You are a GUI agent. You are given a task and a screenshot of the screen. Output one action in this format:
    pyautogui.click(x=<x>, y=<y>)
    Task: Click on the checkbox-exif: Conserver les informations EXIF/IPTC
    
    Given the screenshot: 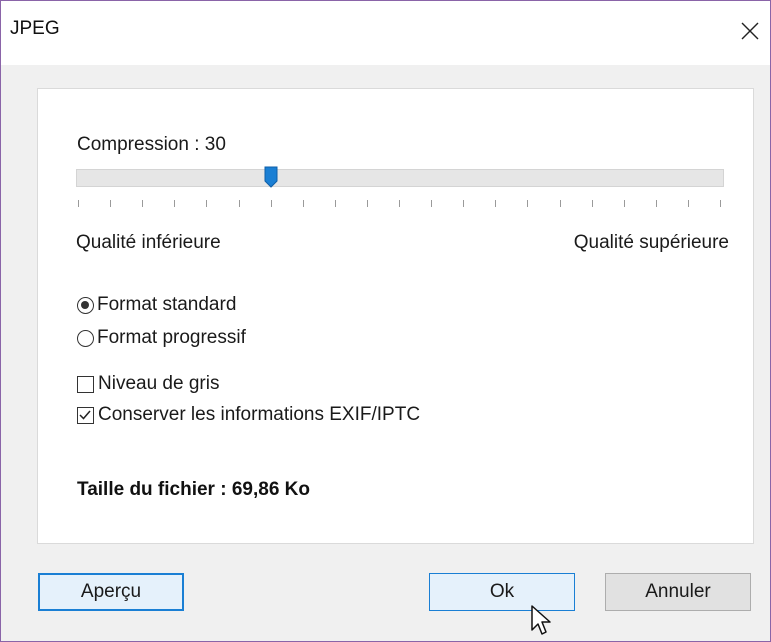 What is the action you would take?
    pyautogui.click(x=248, y=415)
    